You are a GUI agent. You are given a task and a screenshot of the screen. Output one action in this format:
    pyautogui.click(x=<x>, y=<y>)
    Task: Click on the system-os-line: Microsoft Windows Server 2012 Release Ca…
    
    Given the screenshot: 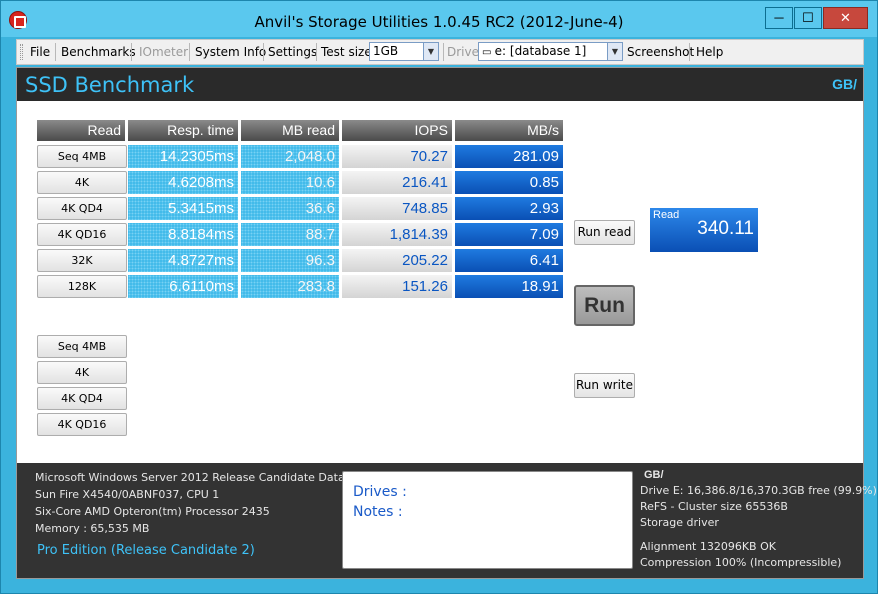 What is the action you would take?
    pyautogui.click(x=208, y=477)
    